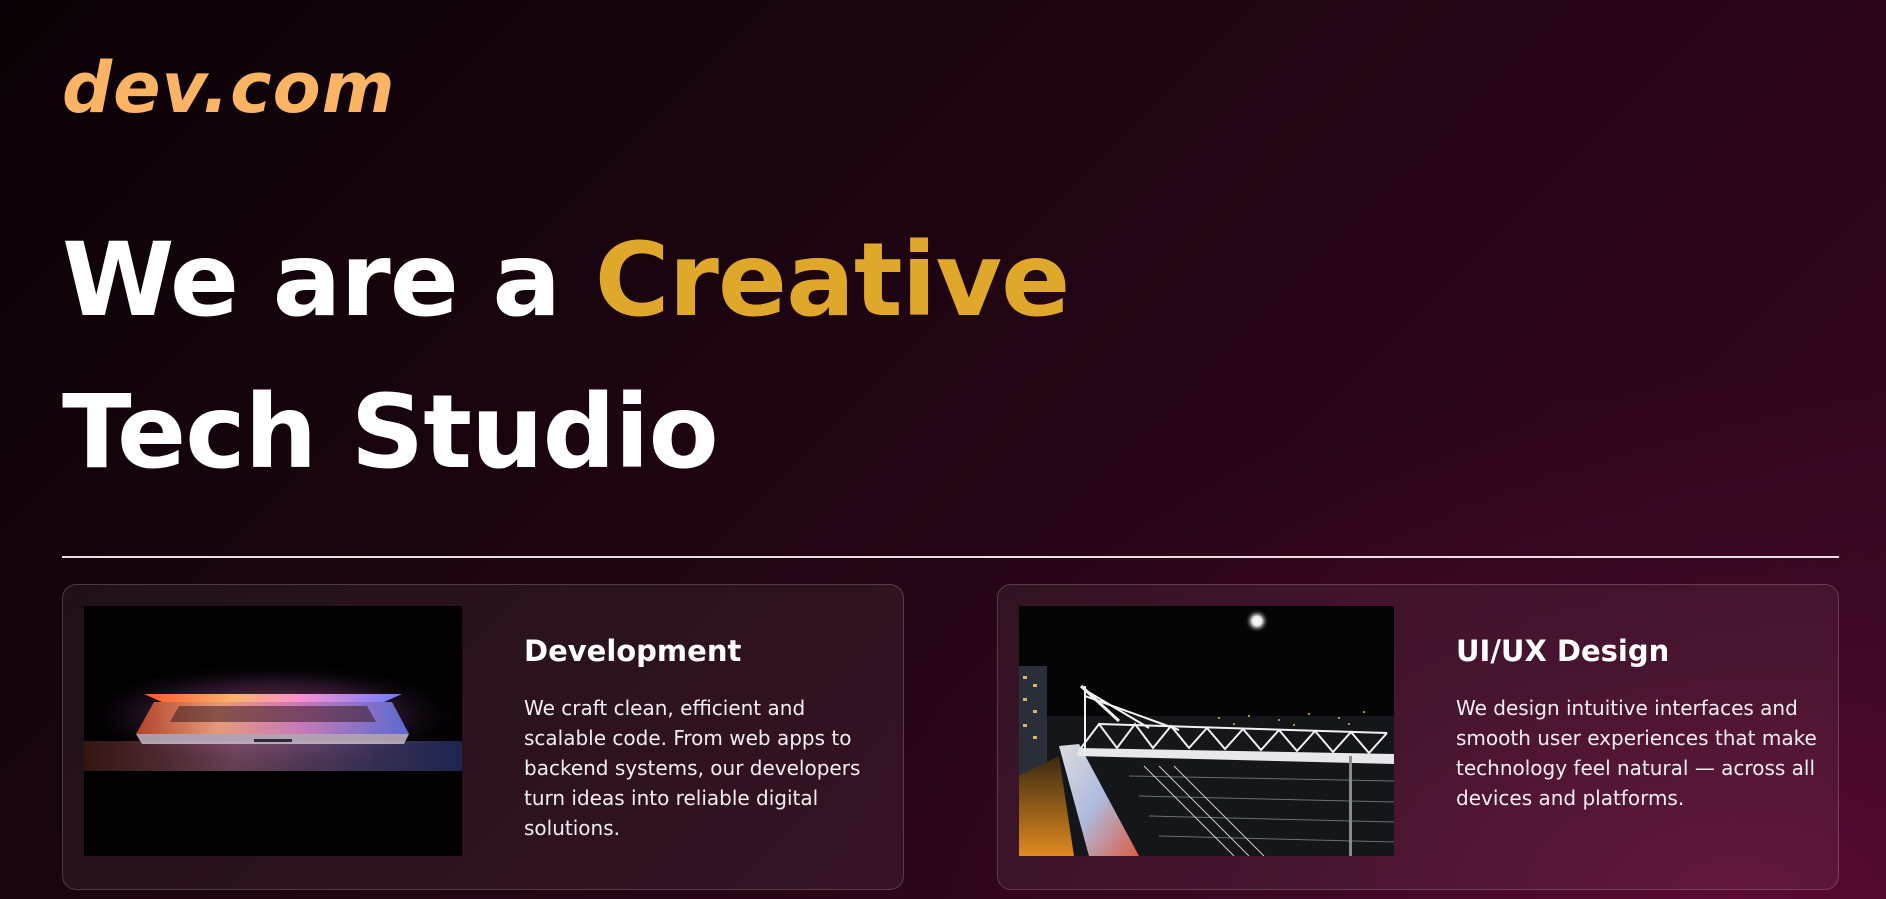  I want to click on card-title: UI/UX Design, so click(1563, 651).